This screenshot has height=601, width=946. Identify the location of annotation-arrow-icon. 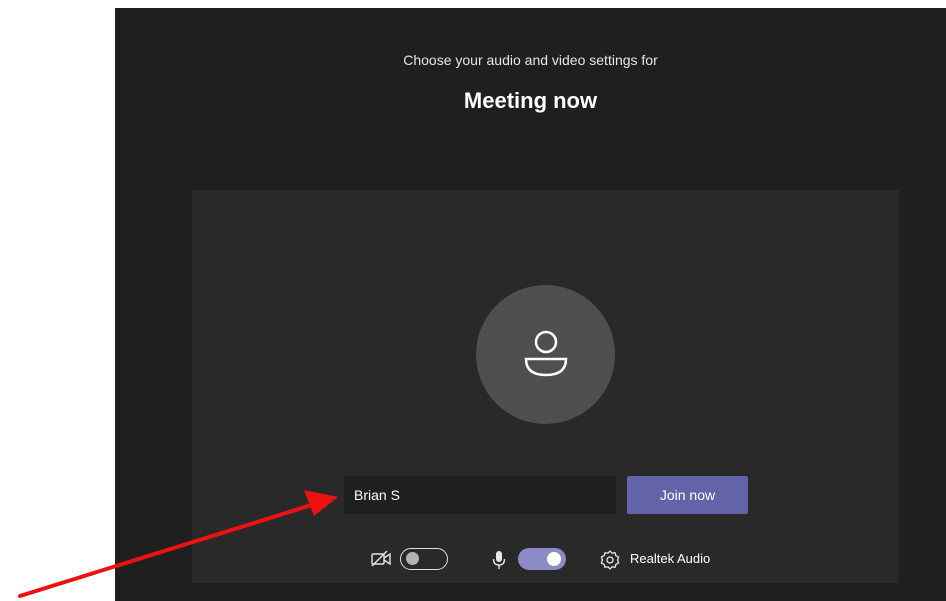
(178, 544).